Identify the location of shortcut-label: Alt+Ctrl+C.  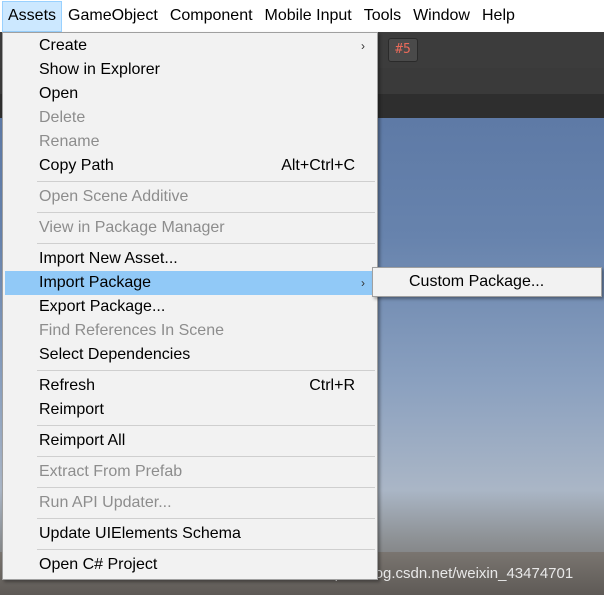
(318, 165).